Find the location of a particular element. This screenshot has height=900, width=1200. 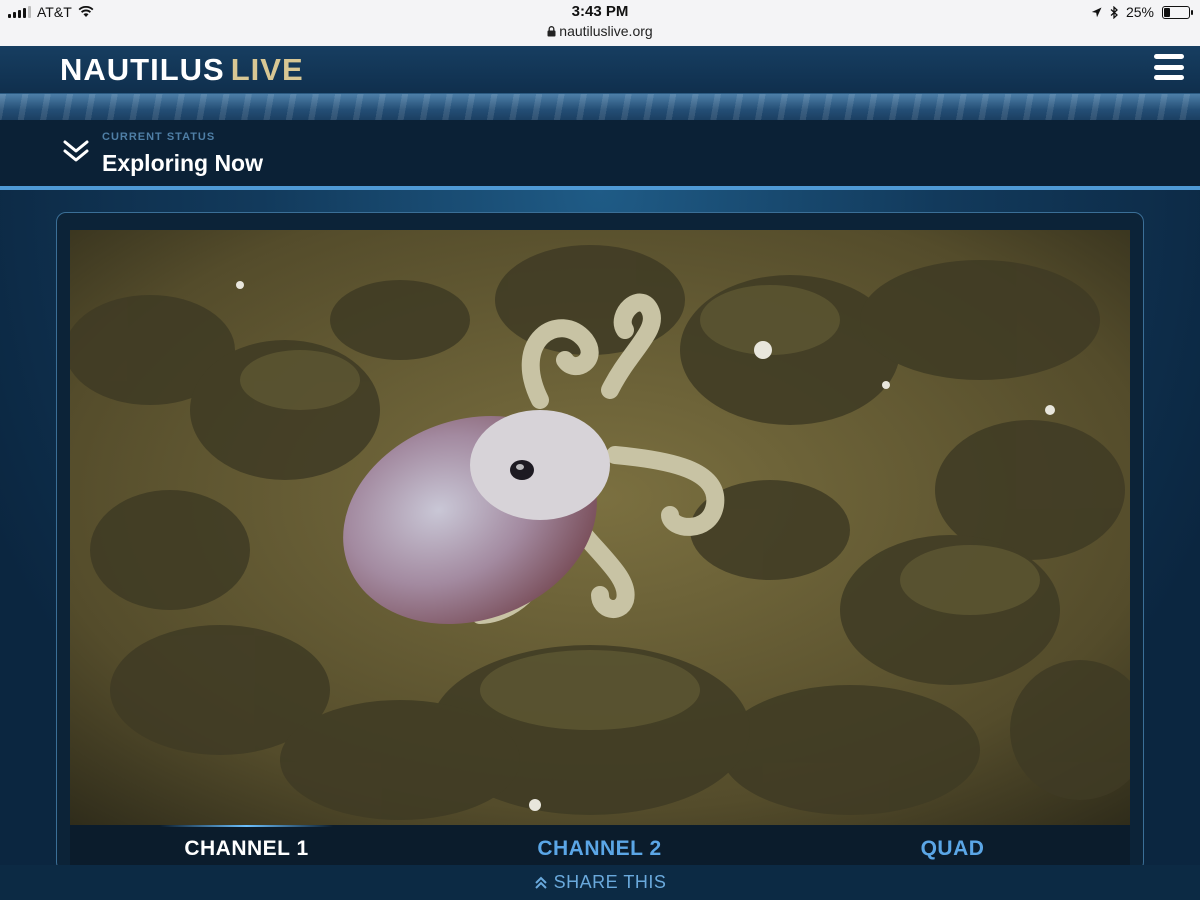

double-chevron-up-icon is located at coordinates (540, 882).